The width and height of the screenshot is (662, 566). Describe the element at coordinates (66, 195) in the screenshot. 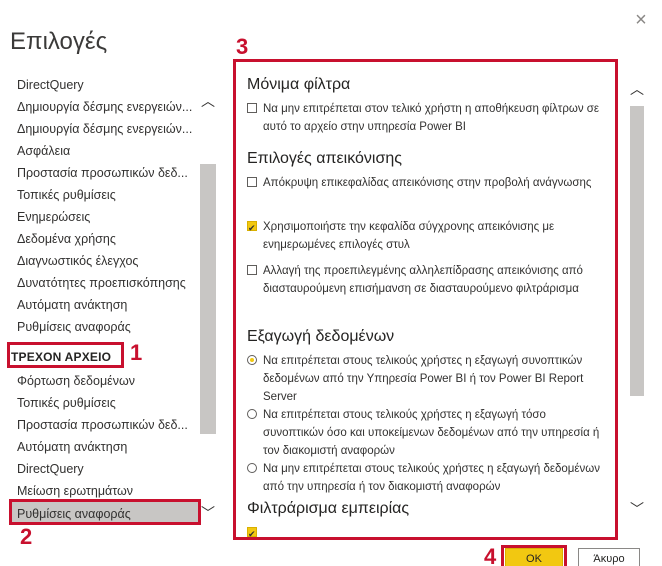

I see `nav-item-regional: Τοπικές ρυθμίσεις` at that location.